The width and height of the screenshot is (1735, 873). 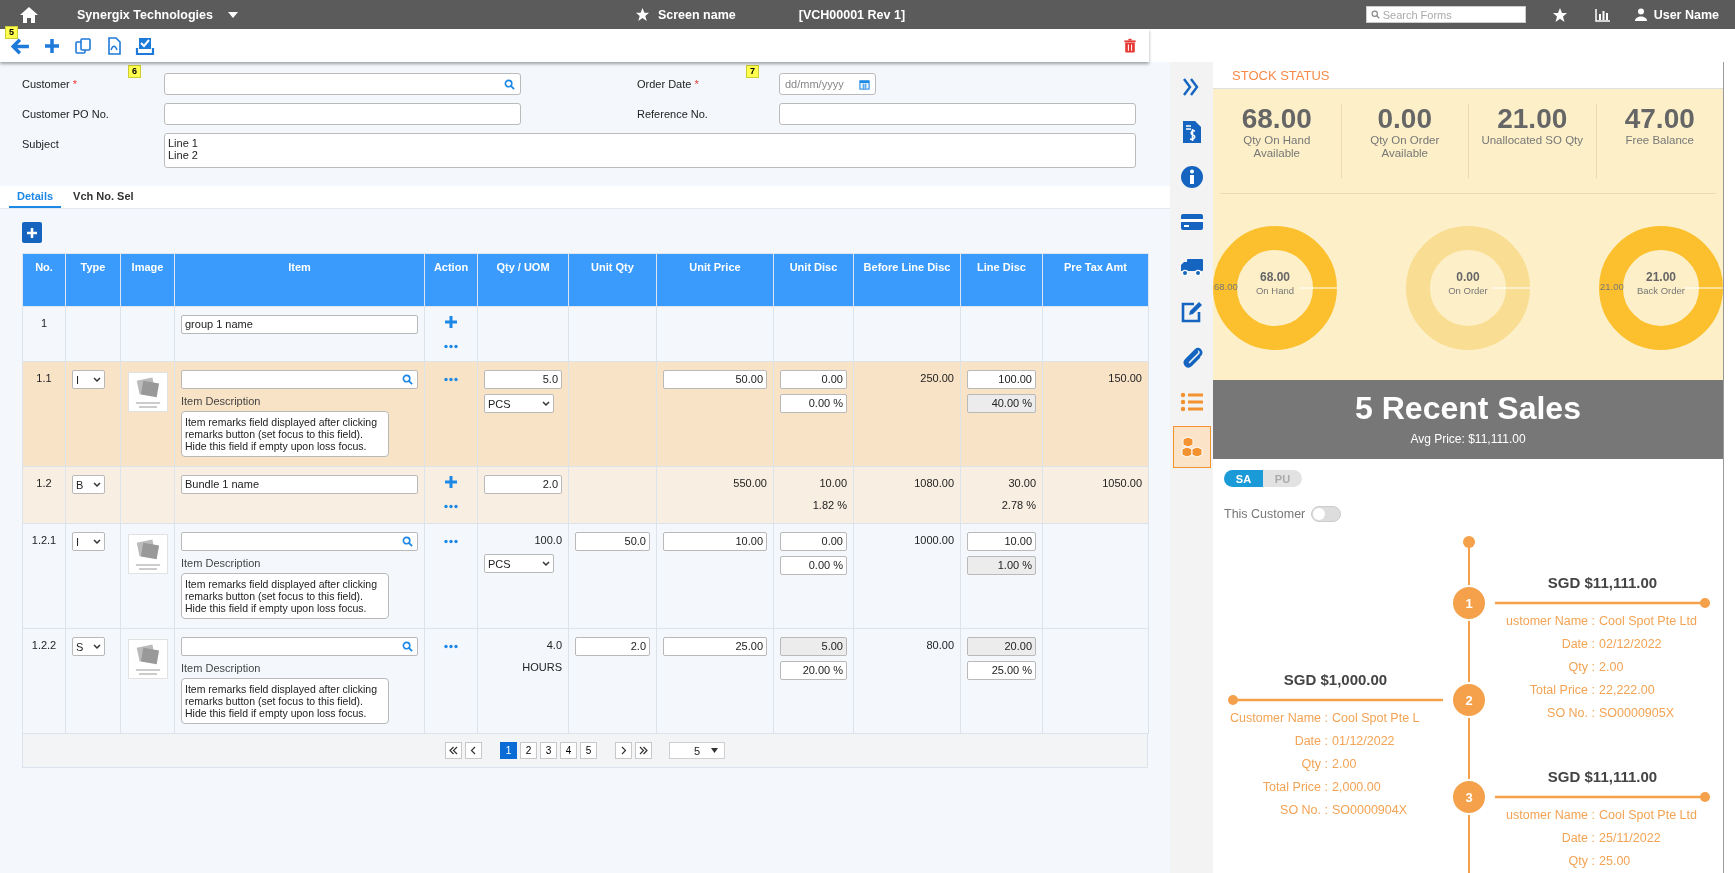 I want to click on detail-value: Cool Spot Pte L, so click(x=1376, y=718).